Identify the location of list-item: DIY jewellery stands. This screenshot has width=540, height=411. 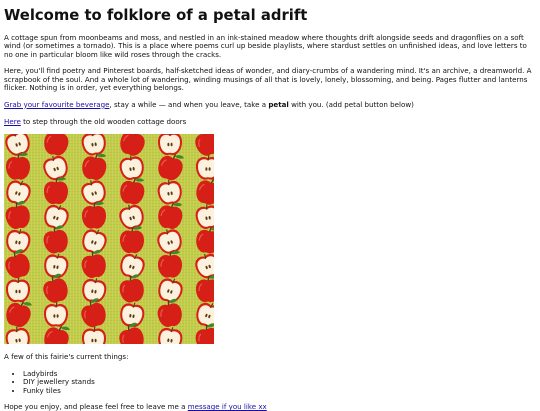
(279, 382).